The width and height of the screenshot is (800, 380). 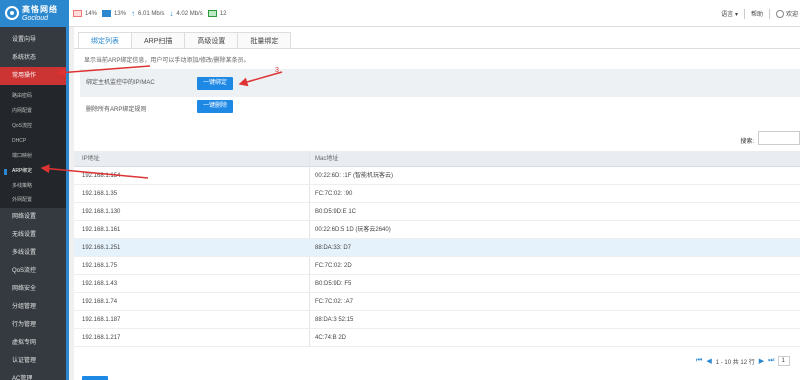 I want to click on table-row: 192.168.1.75 FC:7C:02: 2D, so click(x=437, y=266).